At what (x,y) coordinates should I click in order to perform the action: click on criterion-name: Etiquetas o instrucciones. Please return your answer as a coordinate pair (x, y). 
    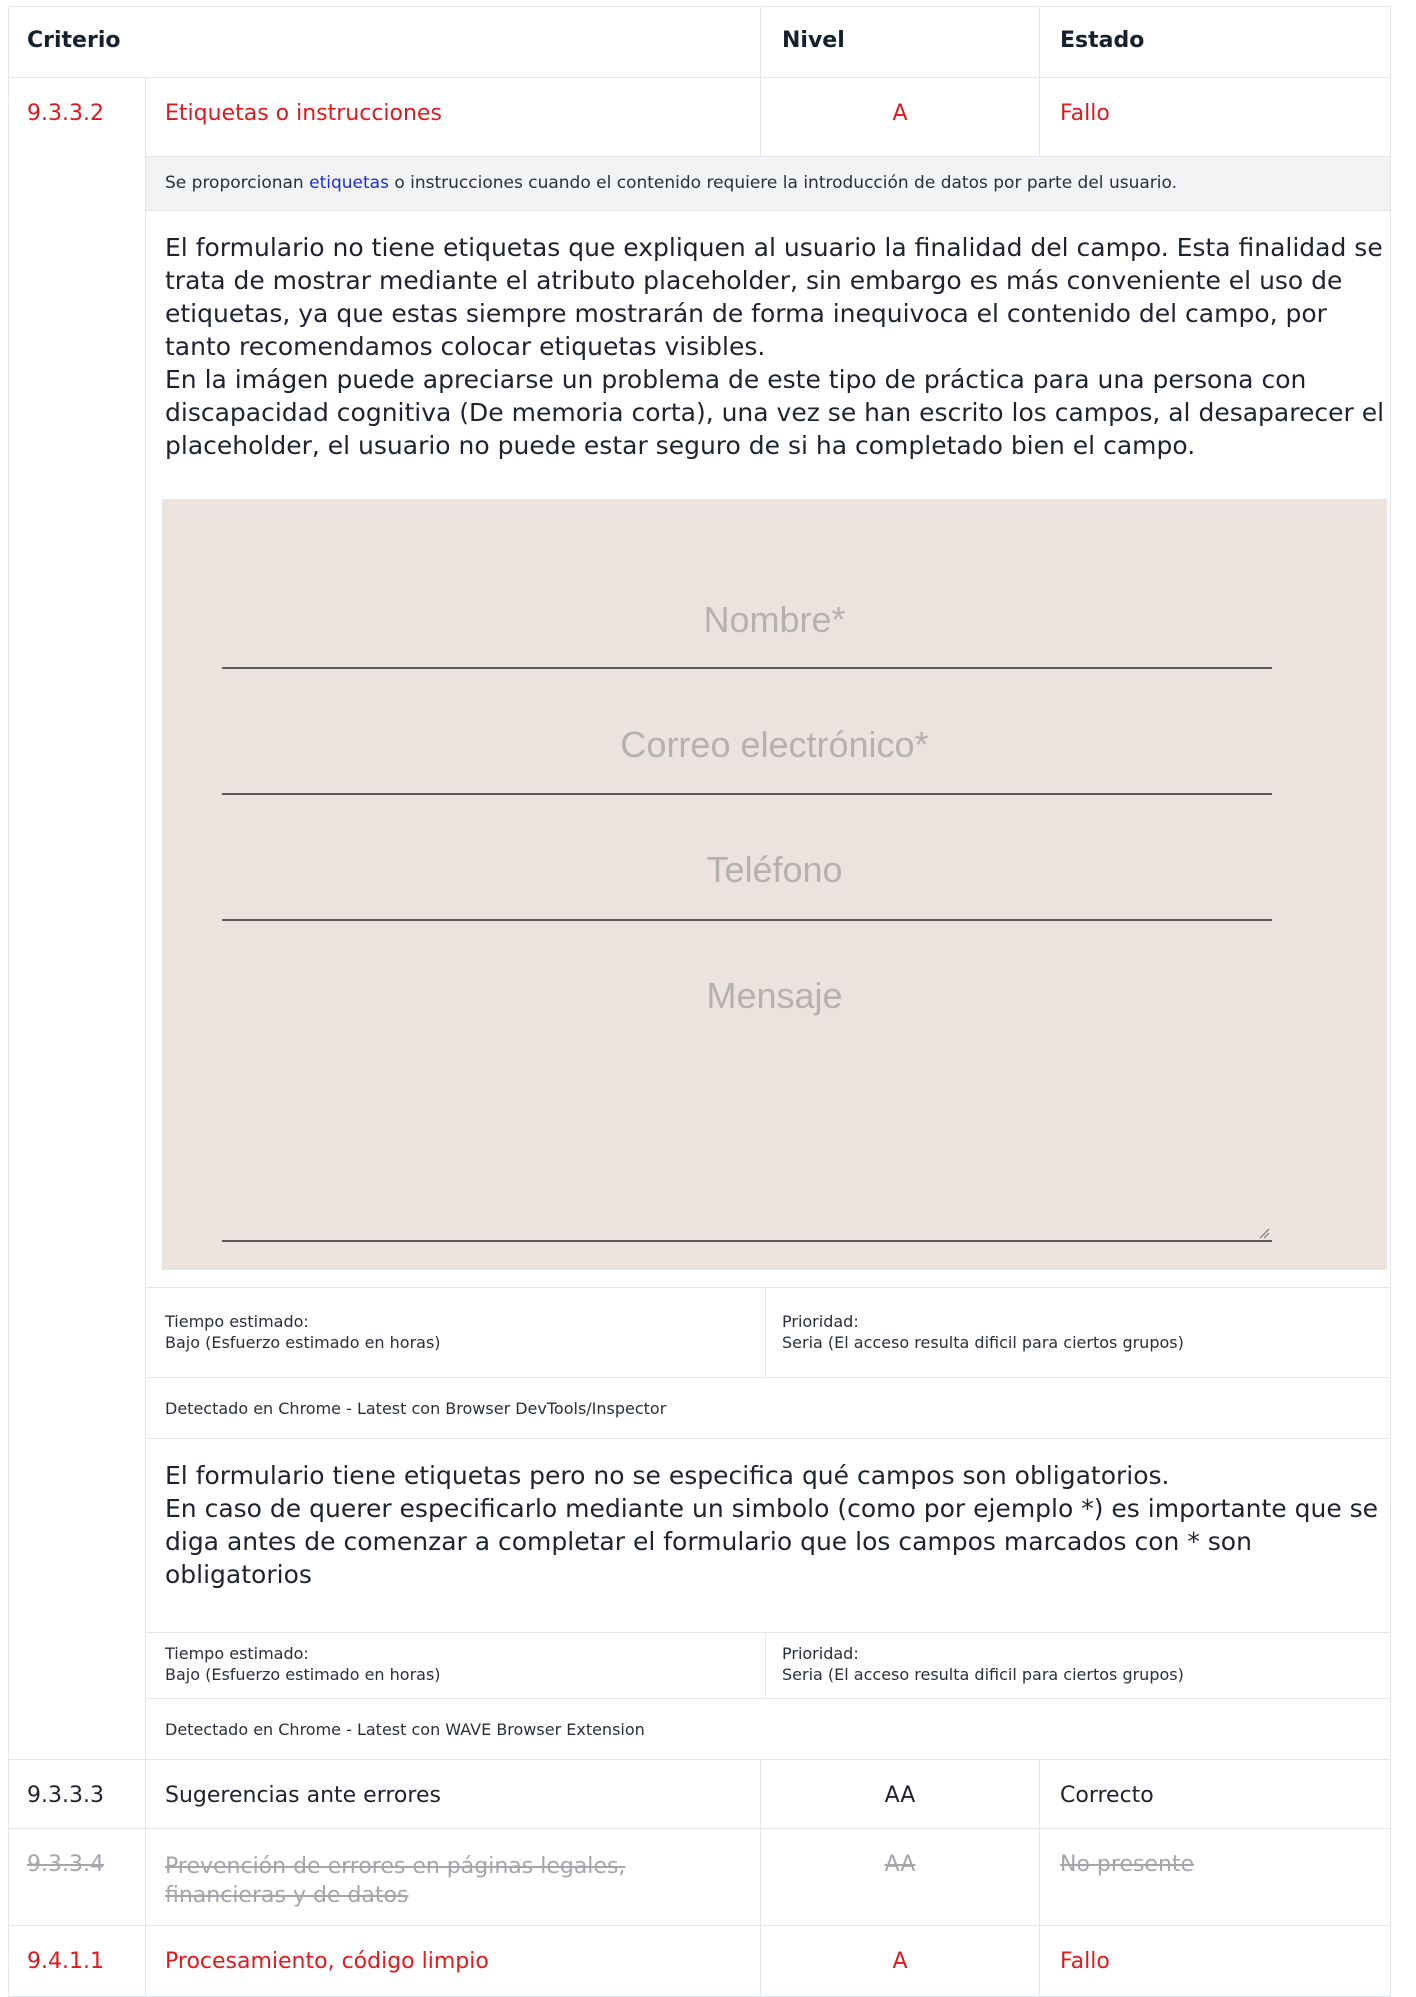
    Looking at the image, I should click on (303, 113).